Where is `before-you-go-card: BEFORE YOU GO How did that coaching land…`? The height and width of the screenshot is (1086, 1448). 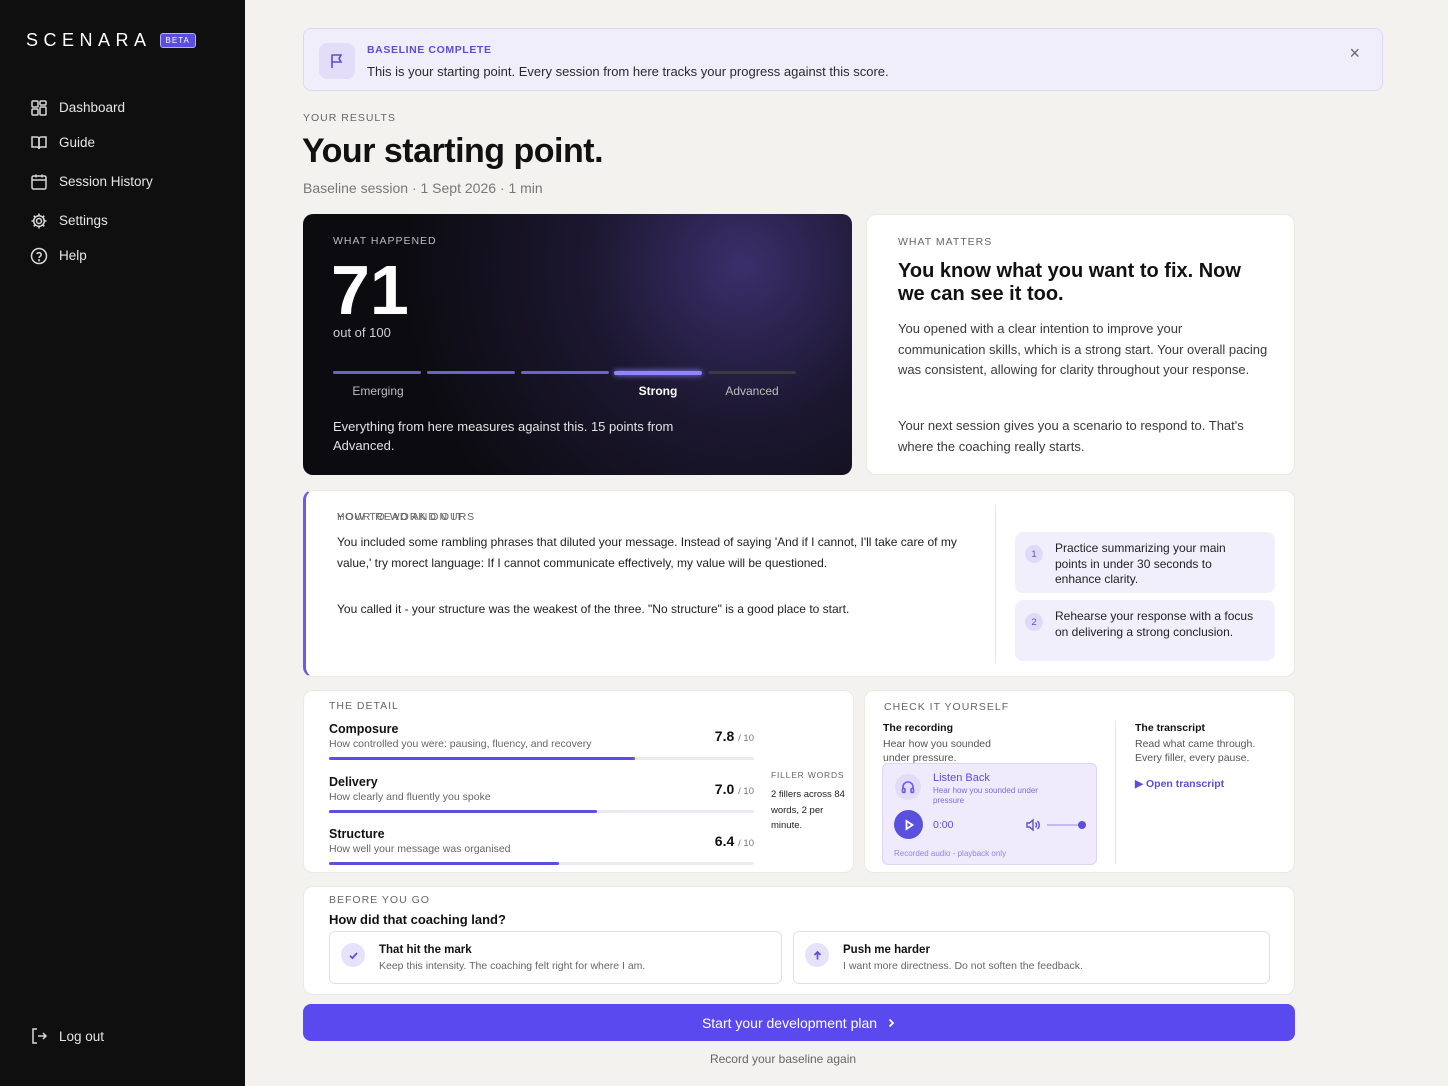
before-you-go-card: BEFORE YOU GO How did that coaching land… is located at coordinates (799, 940).